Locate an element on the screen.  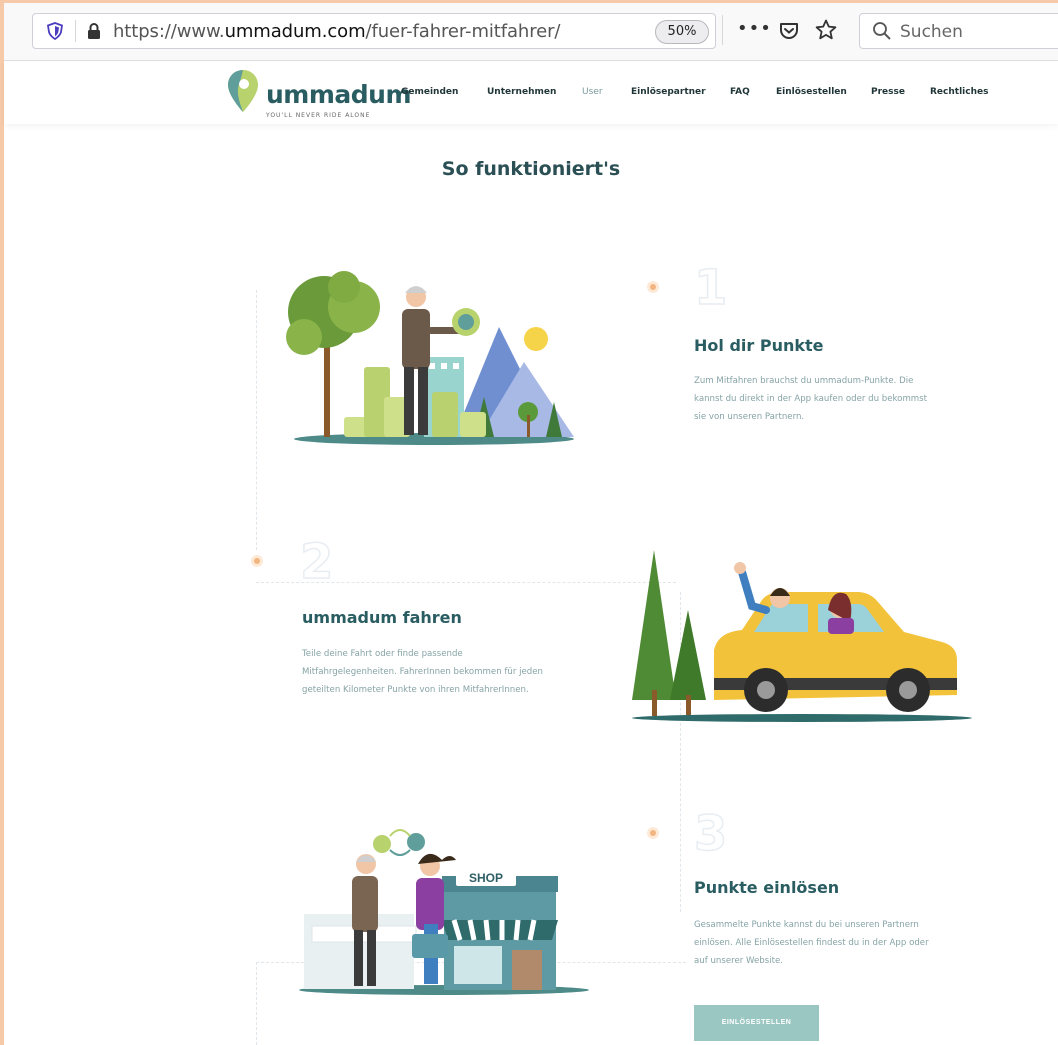
search-placeholder: Suchen is located at coordinates (931, 32).